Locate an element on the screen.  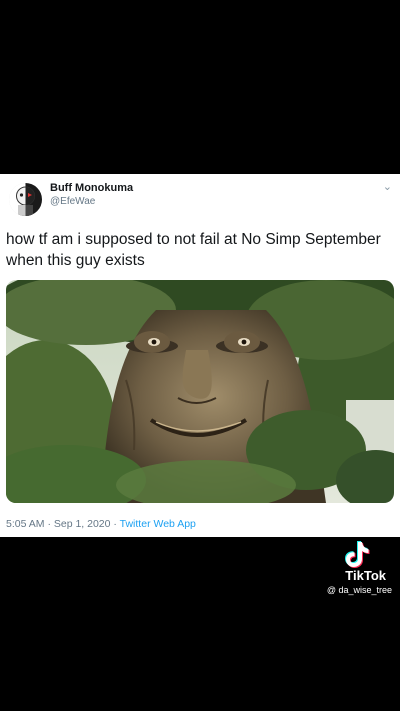
tiktok-brand: TikTok is located at coordinates (365, 575).